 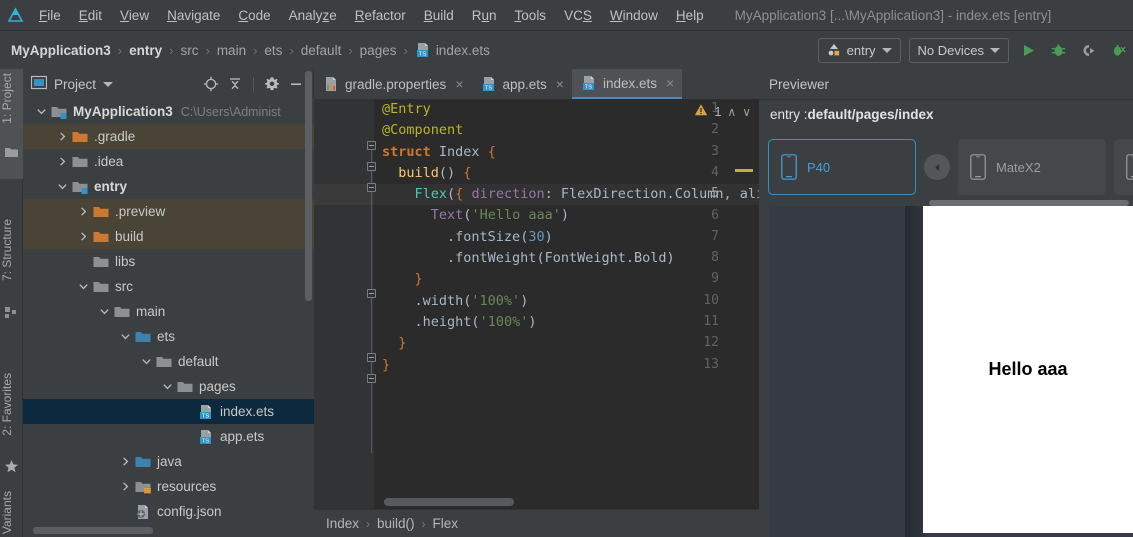 What do you see at coordinates (168, 461) in the screenshot?
I see `tree-node-java: java` at bounding box center [168, 461].